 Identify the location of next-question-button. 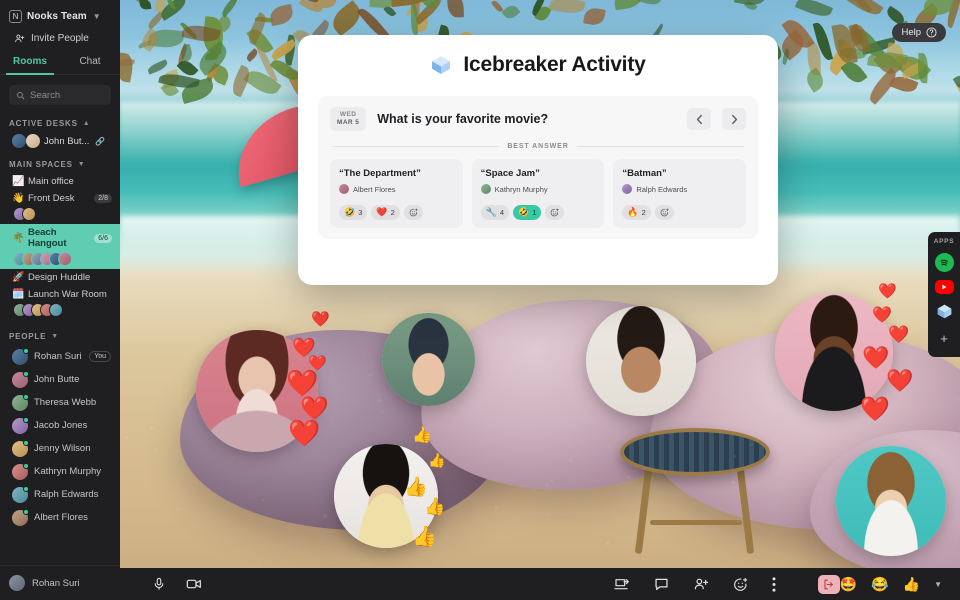
(734, 119).